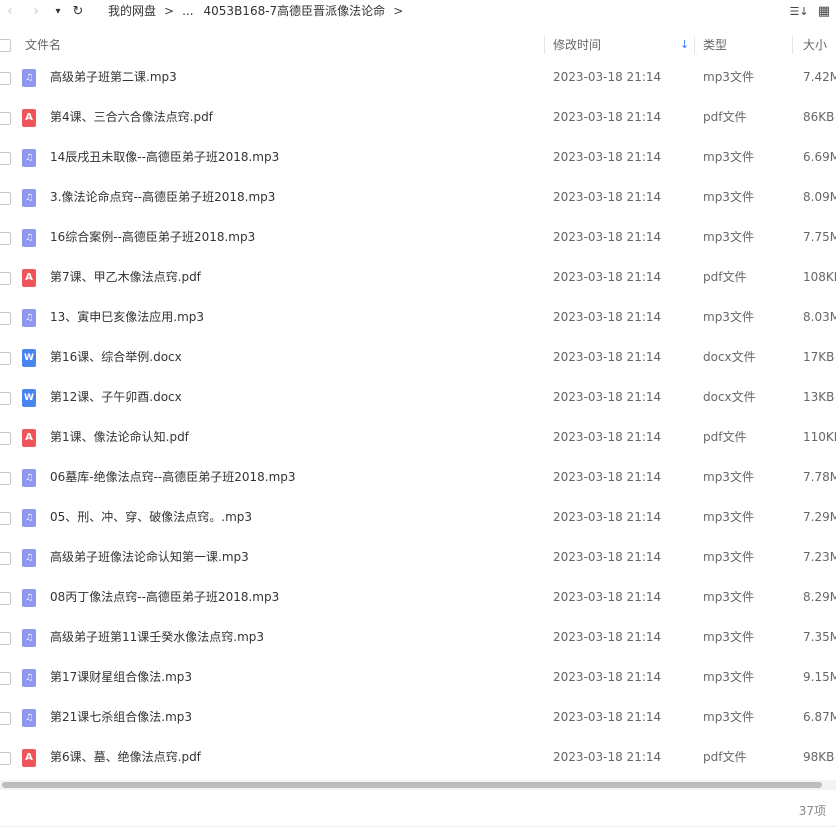  Describe the element at coordinates (418, 398) in the screenshot. I see `file-row: 第12课、子午卯酉.docx 2023-03-18 21:14 docx文件 13KB` at that location.